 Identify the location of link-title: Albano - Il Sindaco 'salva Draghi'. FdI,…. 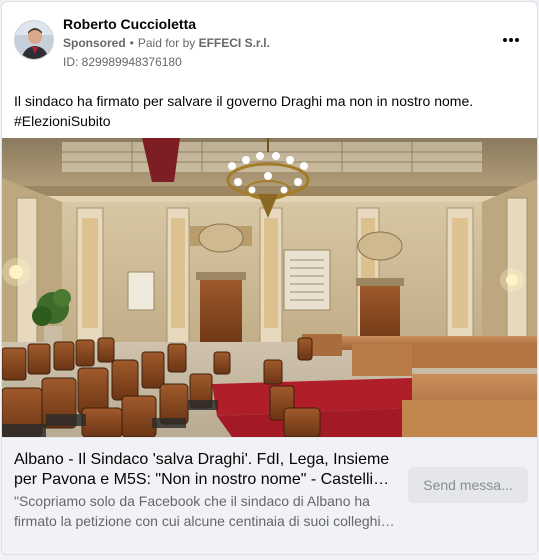
(204, 470).